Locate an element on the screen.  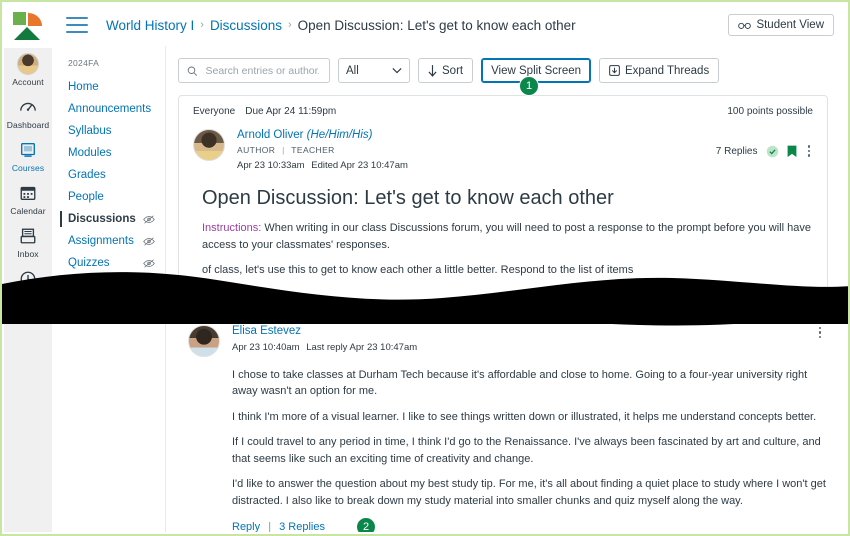
sidebar-item-grades: Grades is located at coordinates (108, 175).